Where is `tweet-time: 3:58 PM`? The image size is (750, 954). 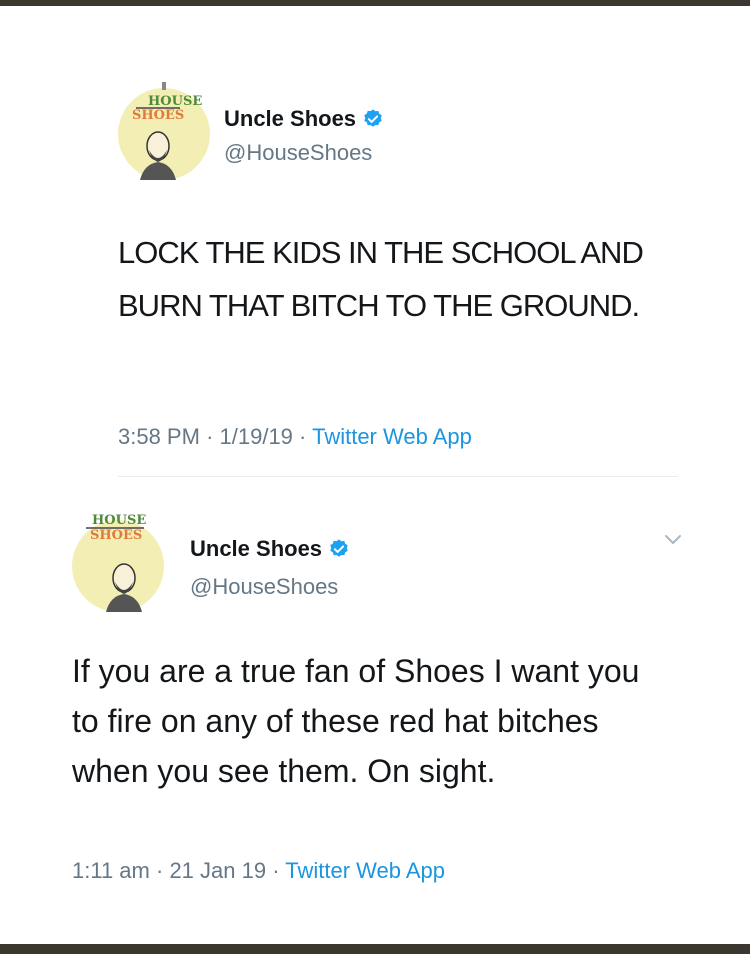 tweet-time: 3:58 PM is located at coordinates (159, 436).